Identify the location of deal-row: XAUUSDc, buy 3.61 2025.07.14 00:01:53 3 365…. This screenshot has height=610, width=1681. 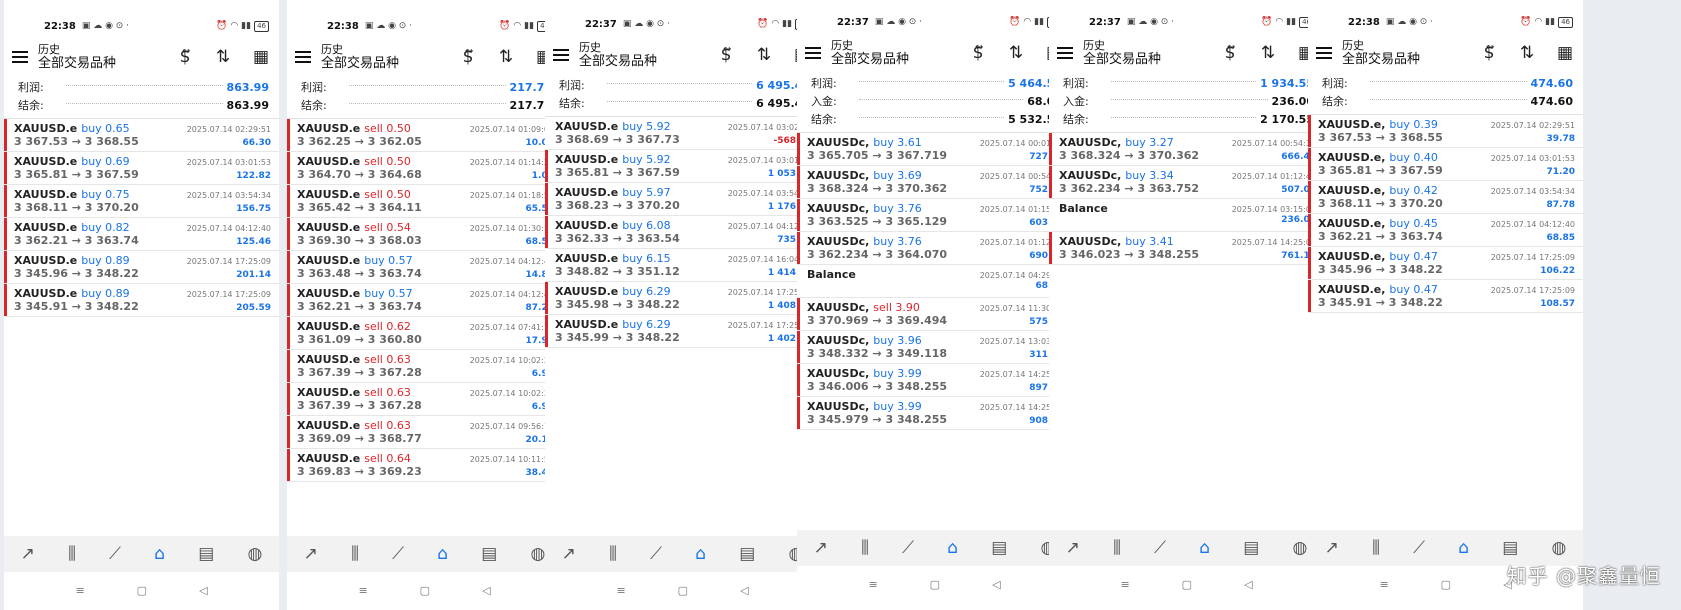
(934, 149).